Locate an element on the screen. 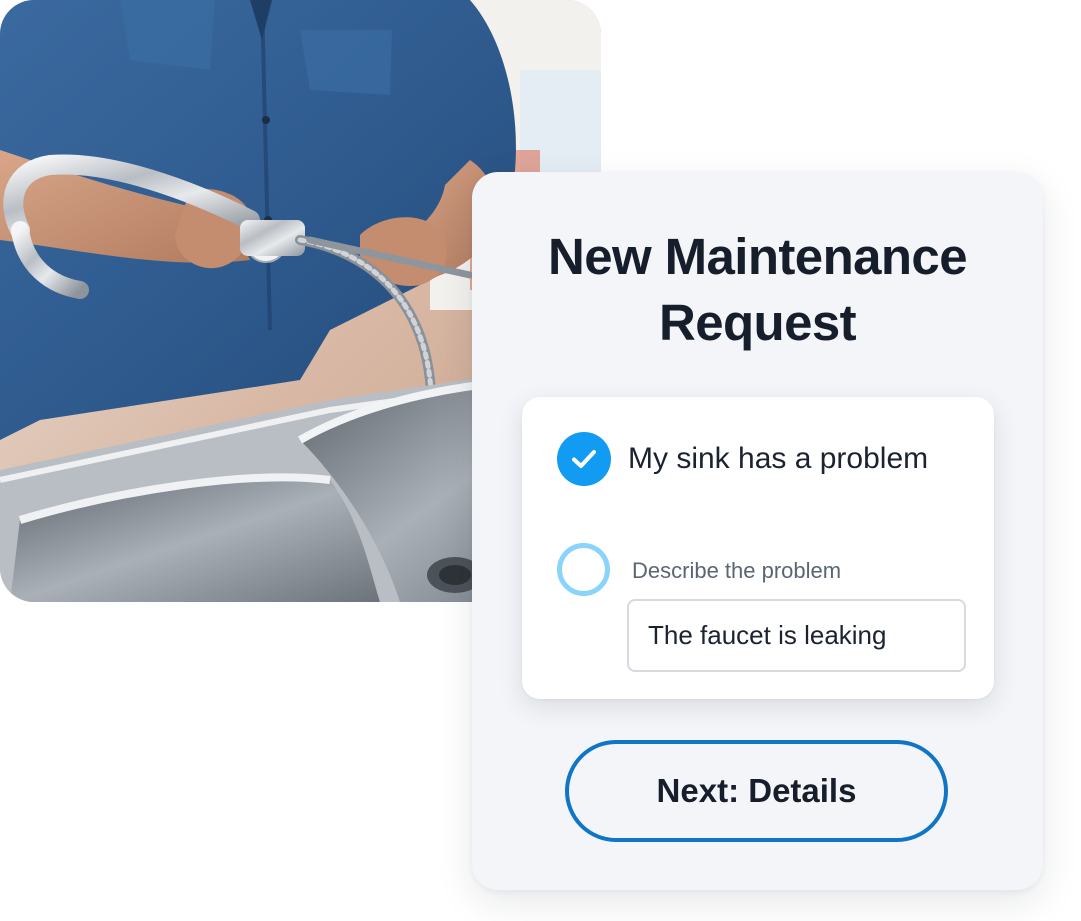  sink-problem-label: My sink has a problem is located at coordinates (778, 459).